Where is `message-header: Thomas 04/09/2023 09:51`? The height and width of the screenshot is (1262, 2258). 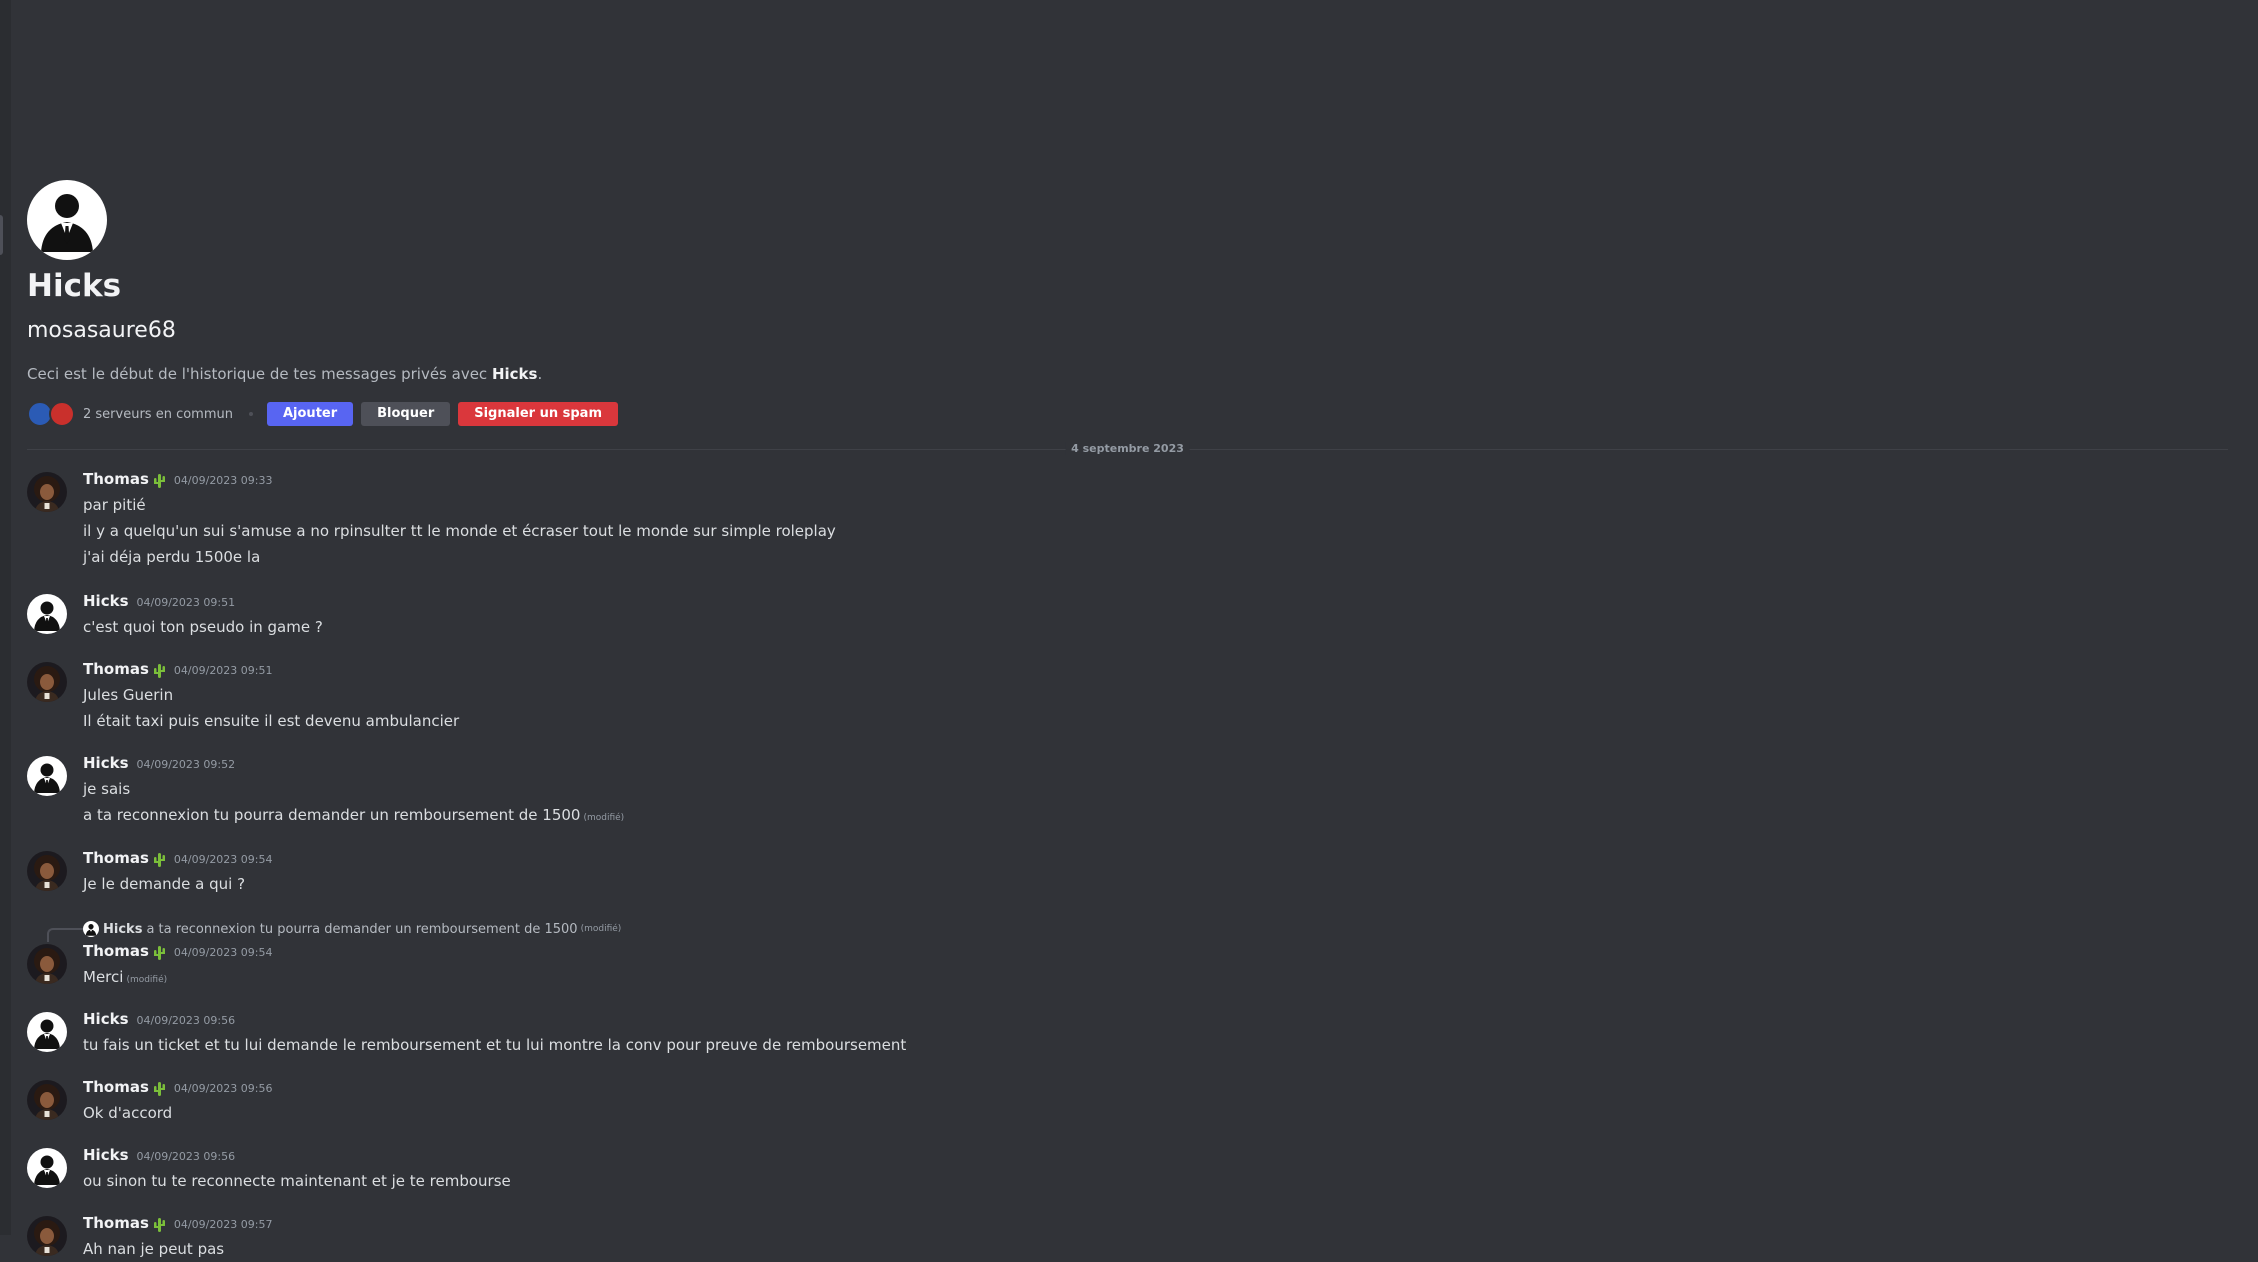 message-header: Thomas 04/09/2023 09:51 is located at coordinates (1155, 671).